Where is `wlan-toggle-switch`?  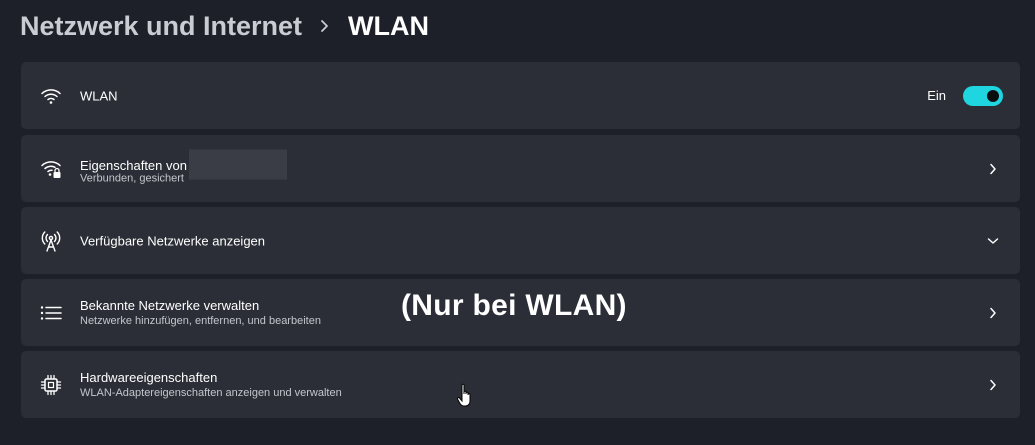 wlan-toggle-switch is located at coordinates (983, 95).